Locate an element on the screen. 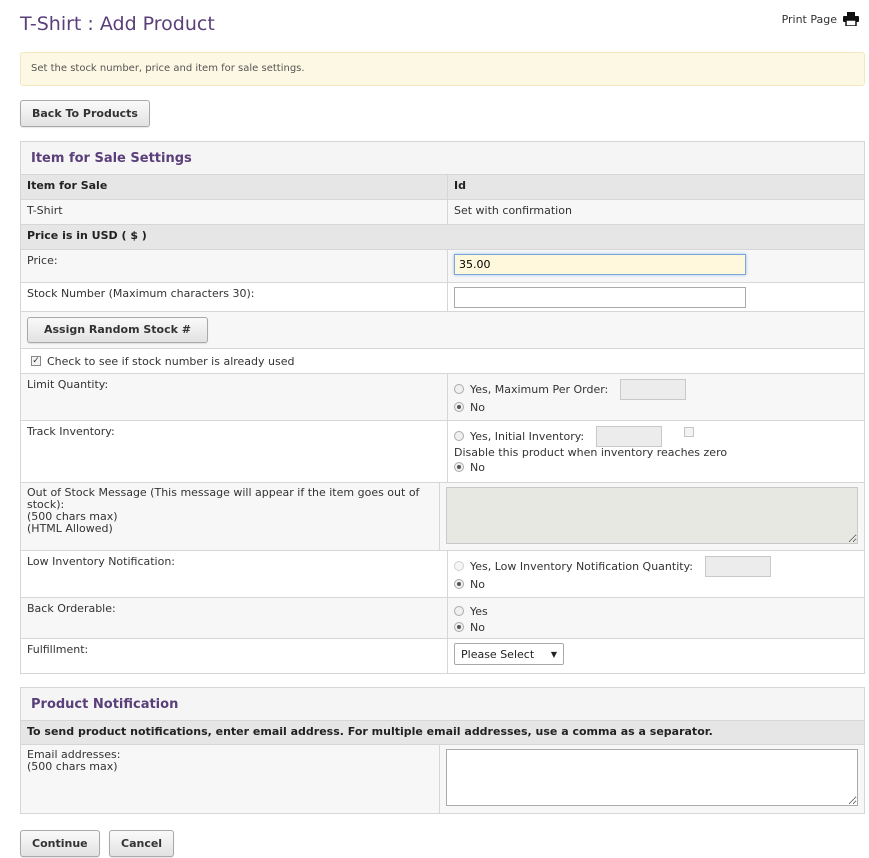  fulfillment-row: Fulfillment: Please Select ▼ is located at coordinates (442, 656).